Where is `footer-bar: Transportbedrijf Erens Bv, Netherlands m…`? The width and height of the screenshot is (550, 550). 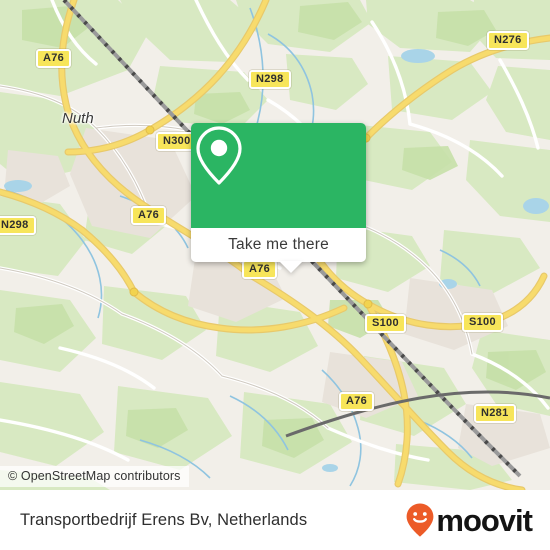 footer-bar: Transportbedrijf Erens Bv, Netherlands m… is located at coordinates (275, 520).